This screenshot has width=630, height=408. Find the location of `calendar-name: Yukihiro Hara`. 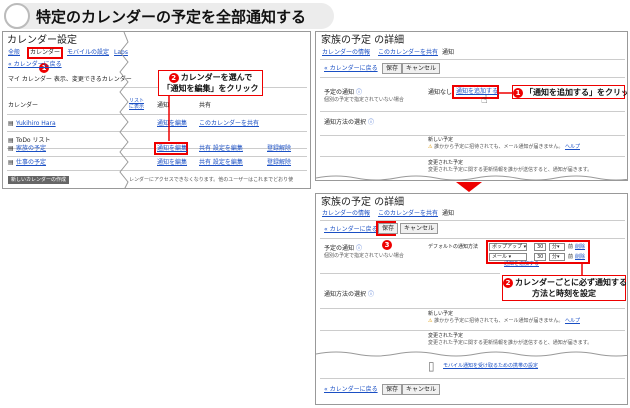

calendar-name: Yukihiro Hara is located at coordinates (36, 124).